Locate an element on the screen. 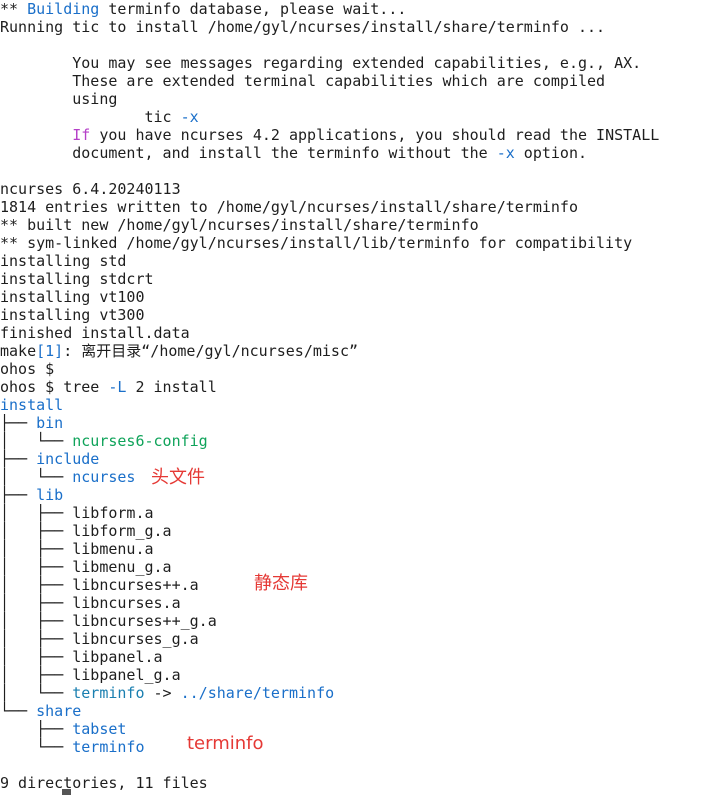  terminal-line: installing stdcrt is located at coordinates (77, 279).